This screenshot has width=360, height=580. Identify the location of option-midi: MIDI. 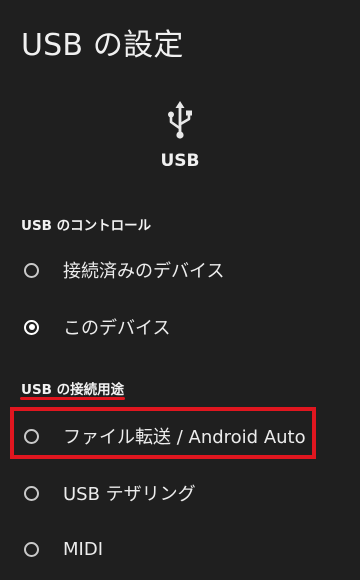
(180, 549).